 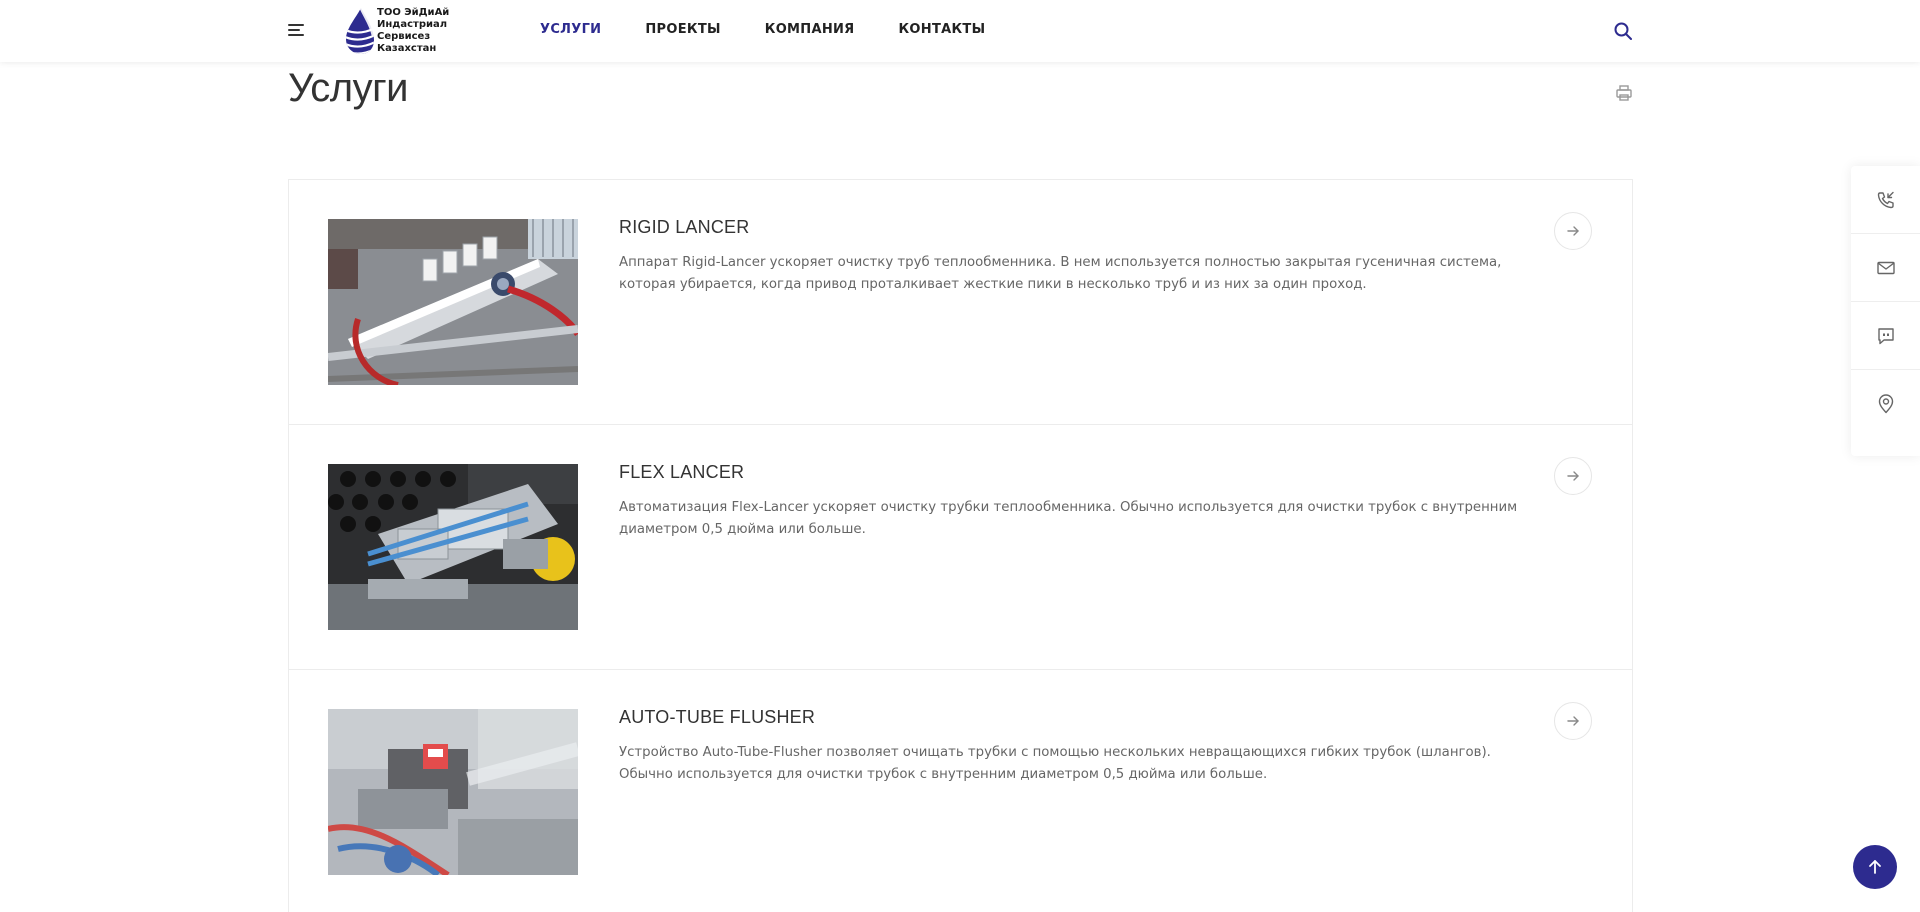 I want to click on nav-item-company: КОМПАНИЯ, so click(x=810, y=29).